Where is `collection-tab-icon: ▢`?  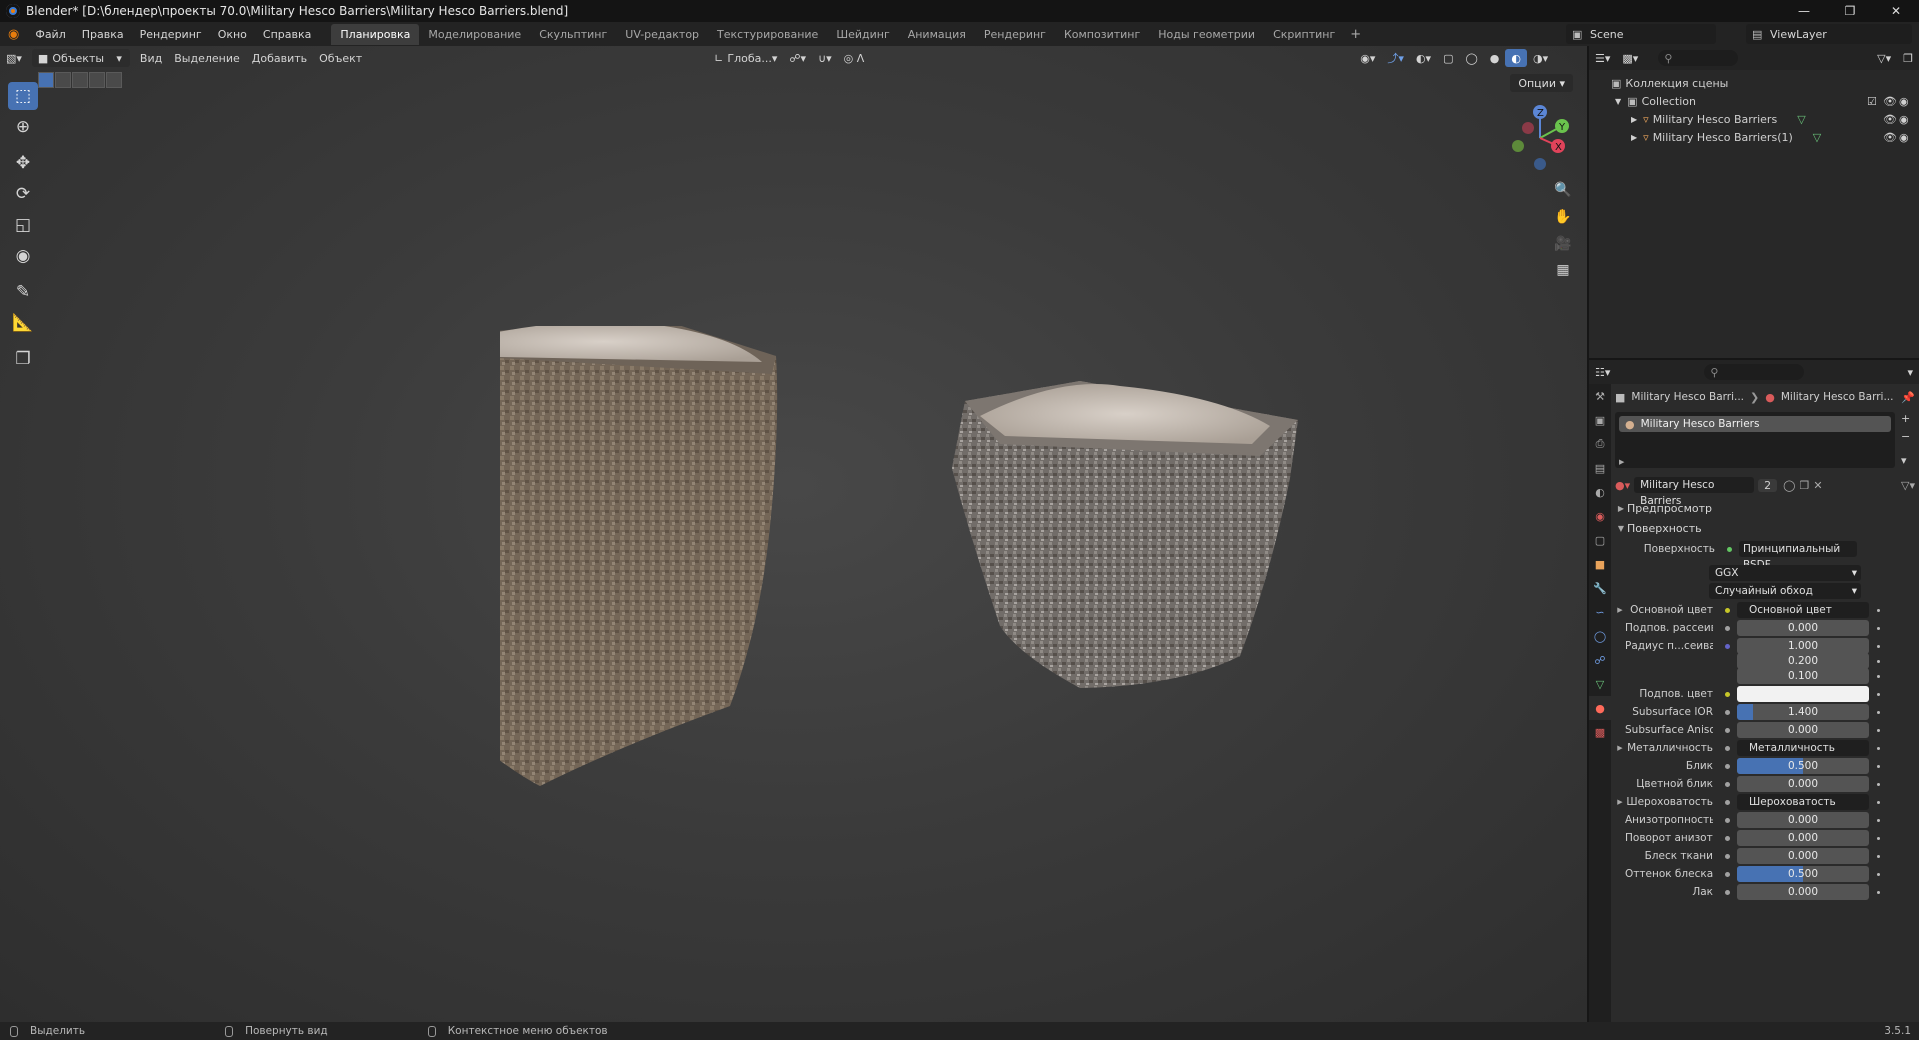
collection-tab-icon: ▢ is located at coordinates (1600, 540).